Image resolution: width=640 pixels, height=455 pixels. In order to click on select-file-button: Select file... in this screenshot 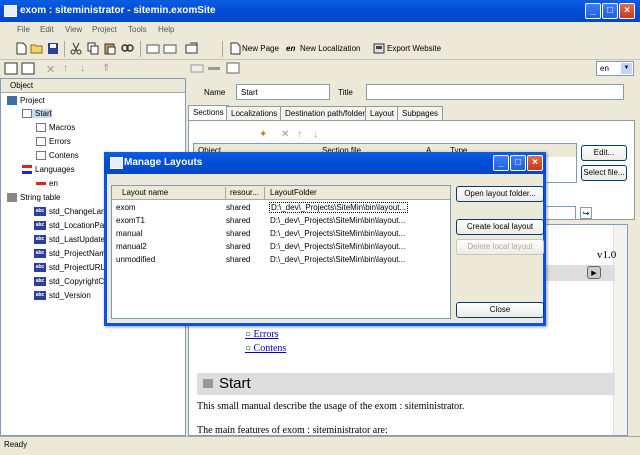, I will do `click(604, 173)`.